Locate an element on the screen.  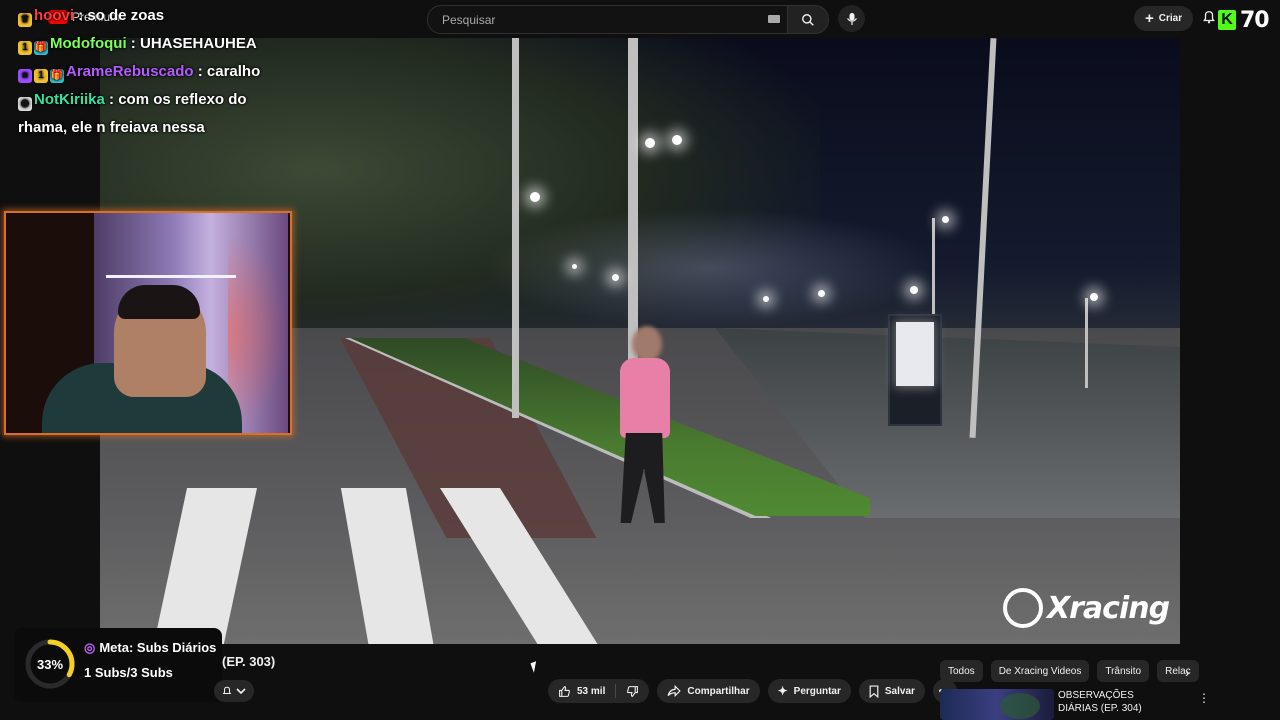
filter-chips: Todos De Xracing Videos Trânsito Relac is located at coordinates (1069, 671).